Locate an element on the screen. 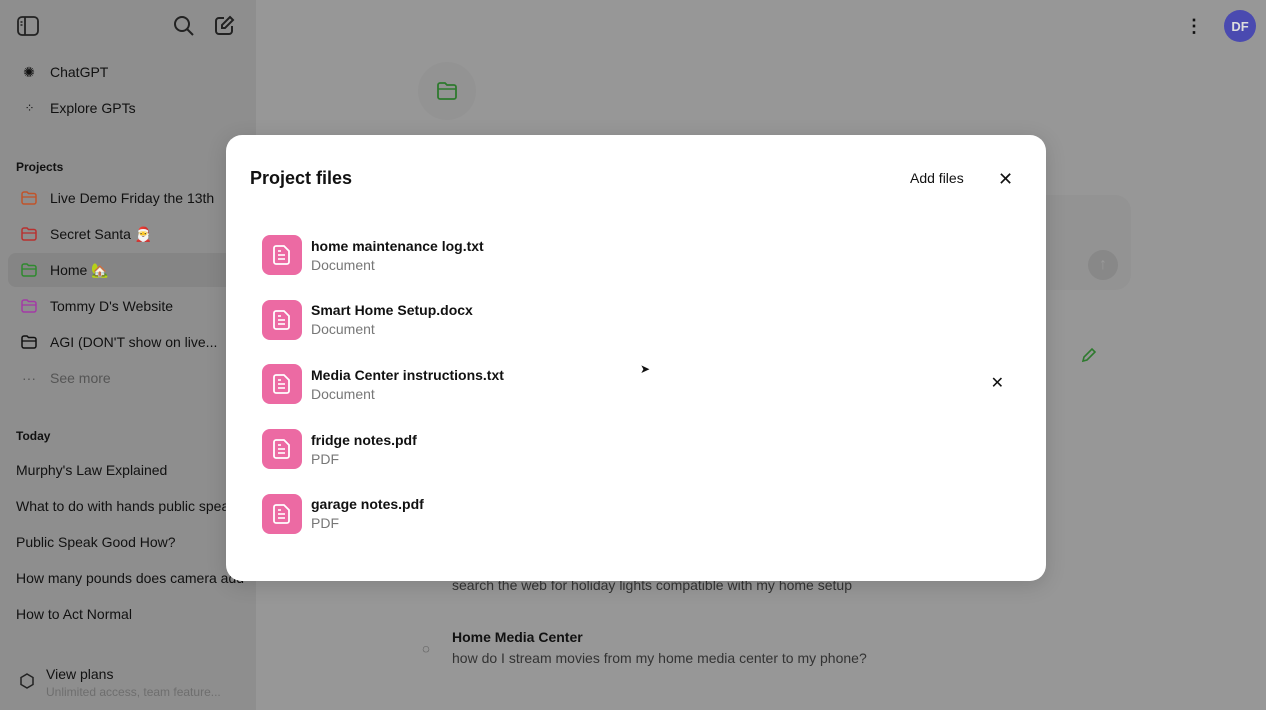  file-row: fridge notes.pdf PDF is located at coordinates (636, 449).